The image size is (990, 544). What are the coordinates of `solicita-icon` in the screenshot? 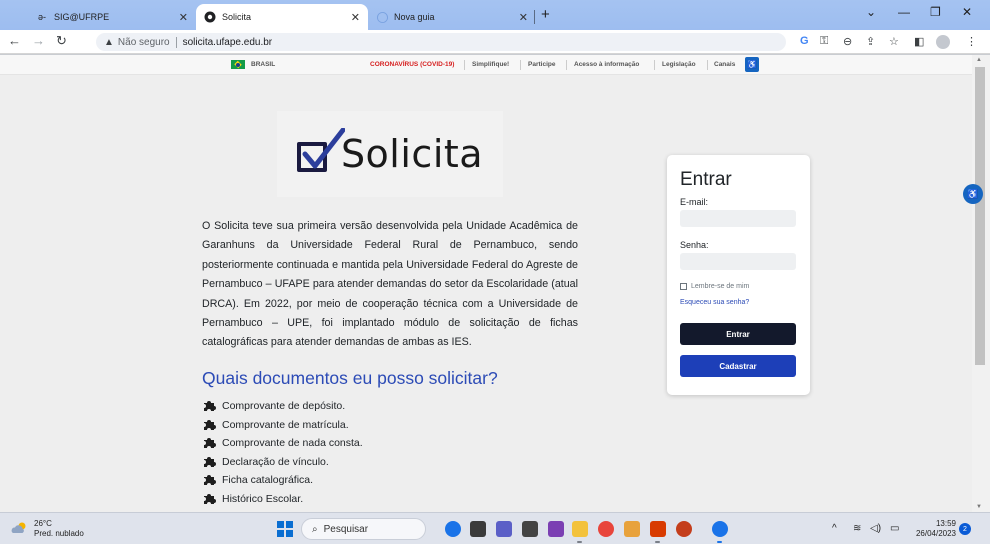 It's located at (210, 17).